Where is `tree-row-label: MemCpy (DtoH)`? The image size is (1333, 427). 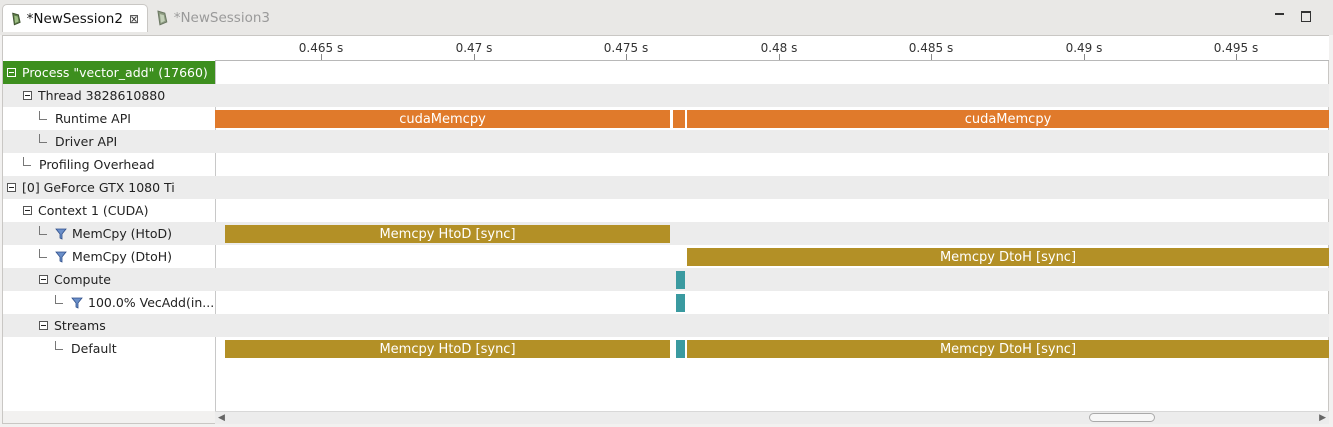 tree-row-label: MemCpy (DtoH) is located at coordinates (122, 256).